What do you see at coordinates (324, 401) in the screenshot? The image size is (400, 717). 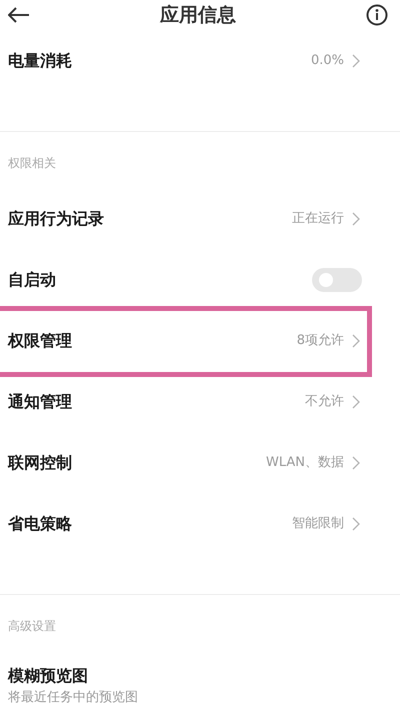 I see `setting-value: 不允许` at bounding box center [324, 401].